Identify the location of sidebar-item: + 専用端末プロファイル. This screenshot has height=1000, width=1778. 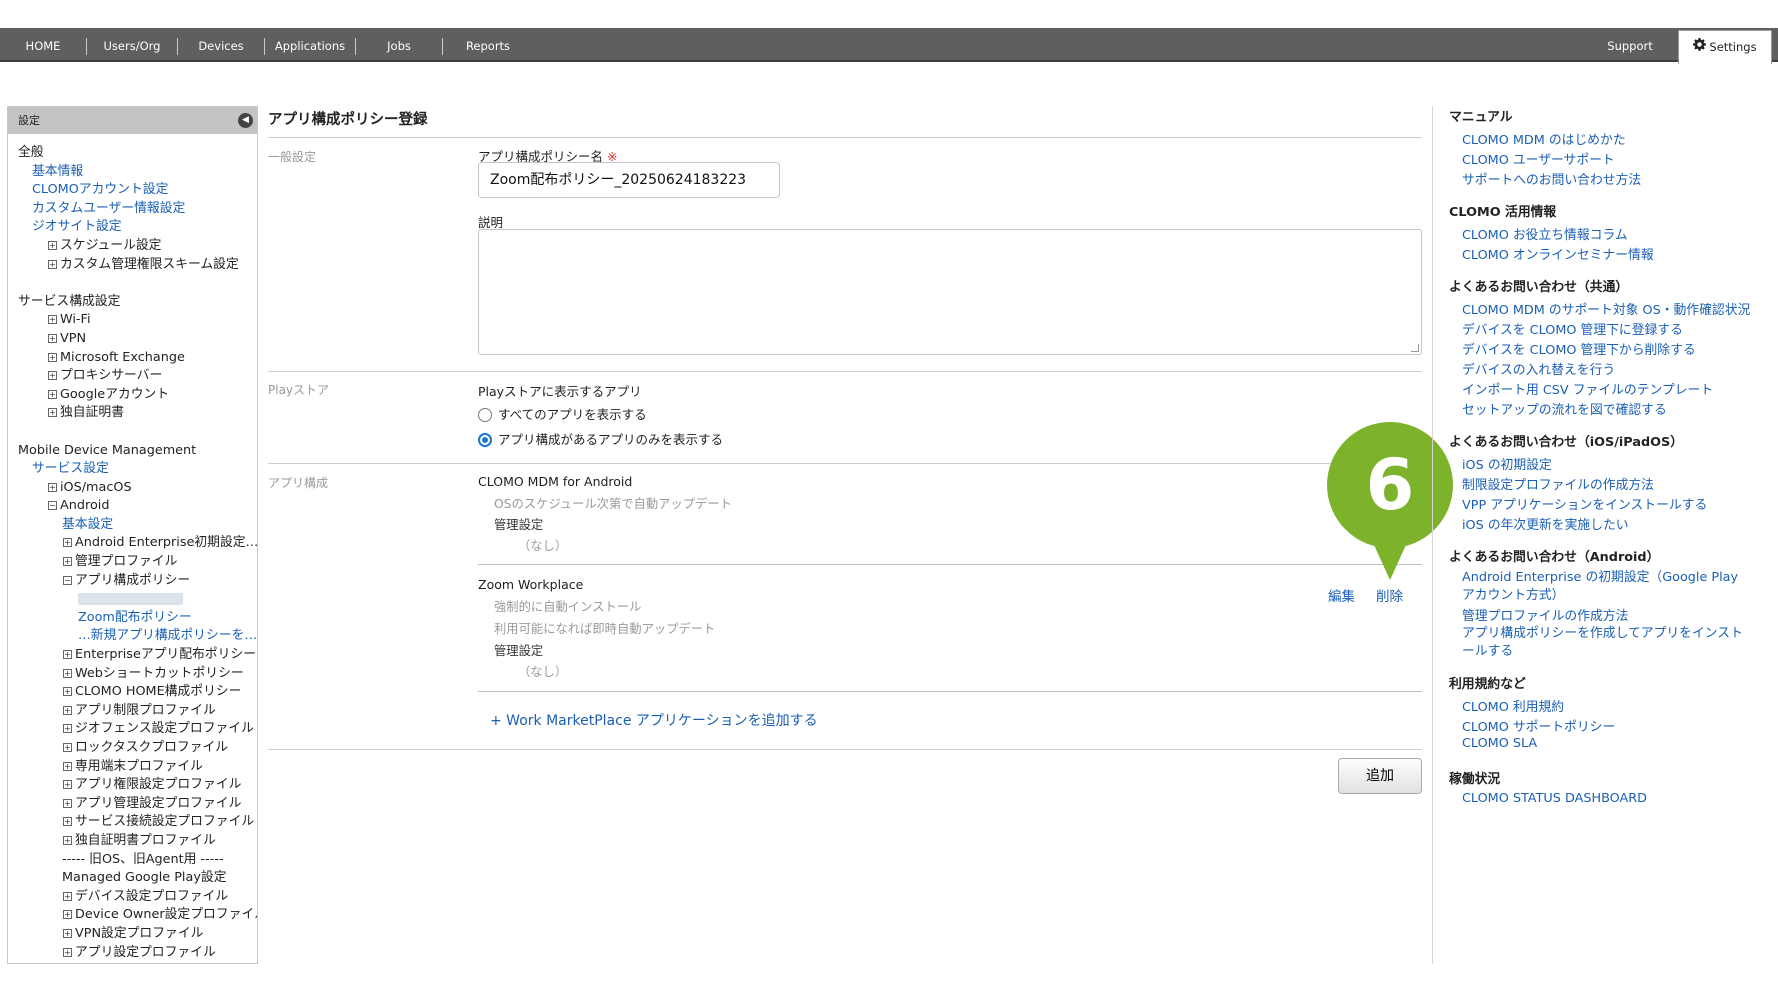
(137, 767).